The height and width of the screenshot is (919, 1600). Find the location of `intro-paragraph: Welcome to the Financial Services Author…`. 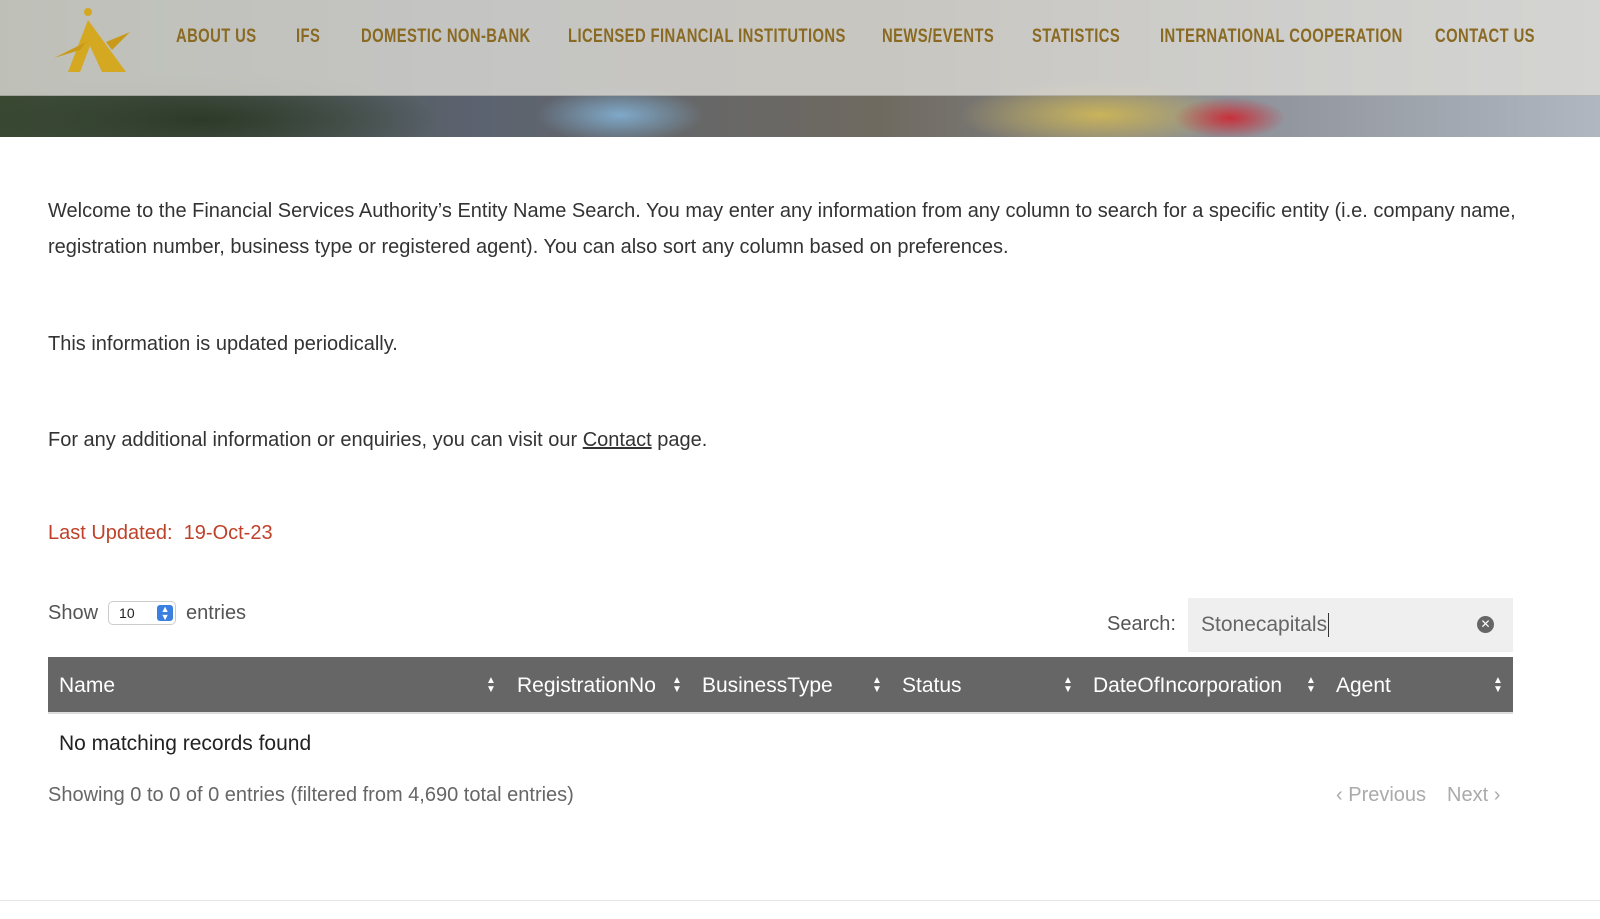

intro-paragraph: Welcome to the Financial Services Author… is located at coordinates (782, 229).